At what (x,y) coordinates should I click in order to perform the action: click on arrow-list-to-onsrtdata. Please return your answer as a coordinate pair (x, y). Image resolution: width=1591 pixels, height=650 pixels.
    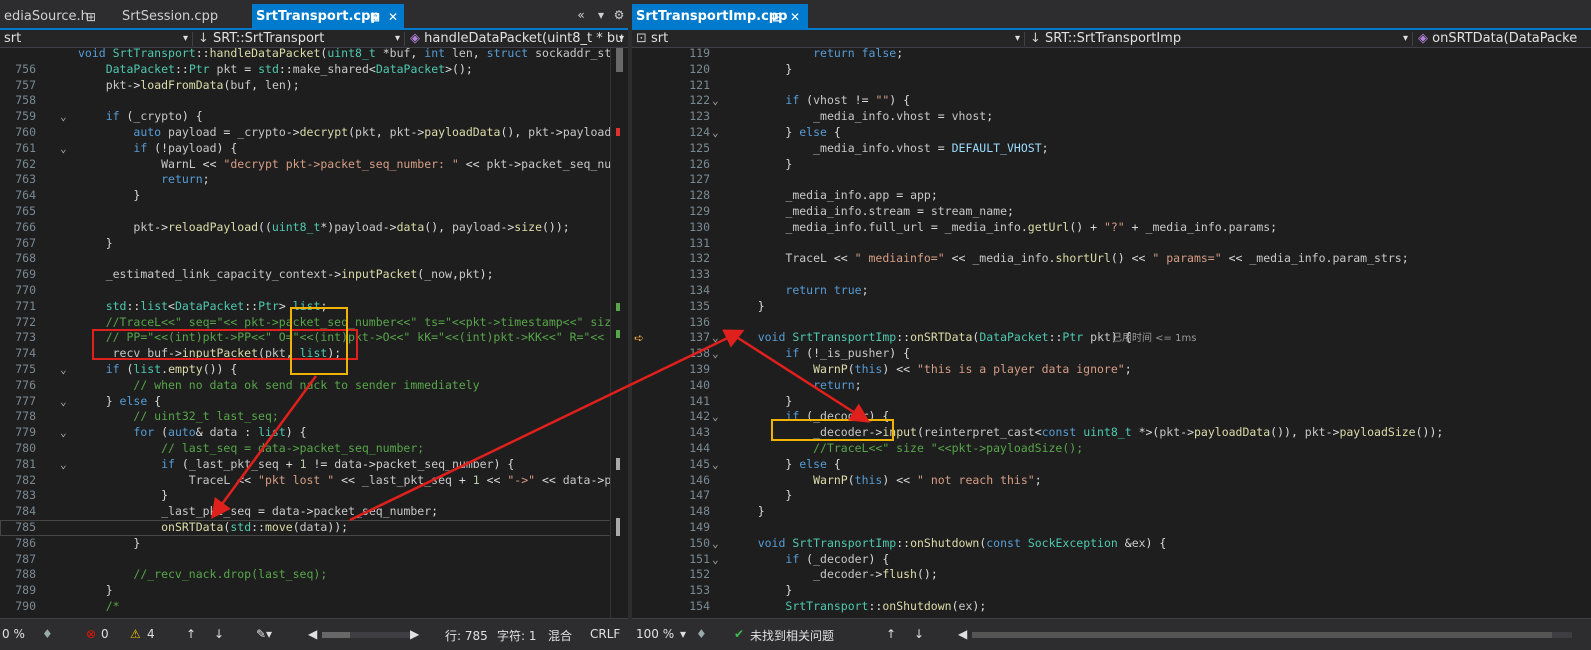
    Looking at the image, I should click on (264, 447).